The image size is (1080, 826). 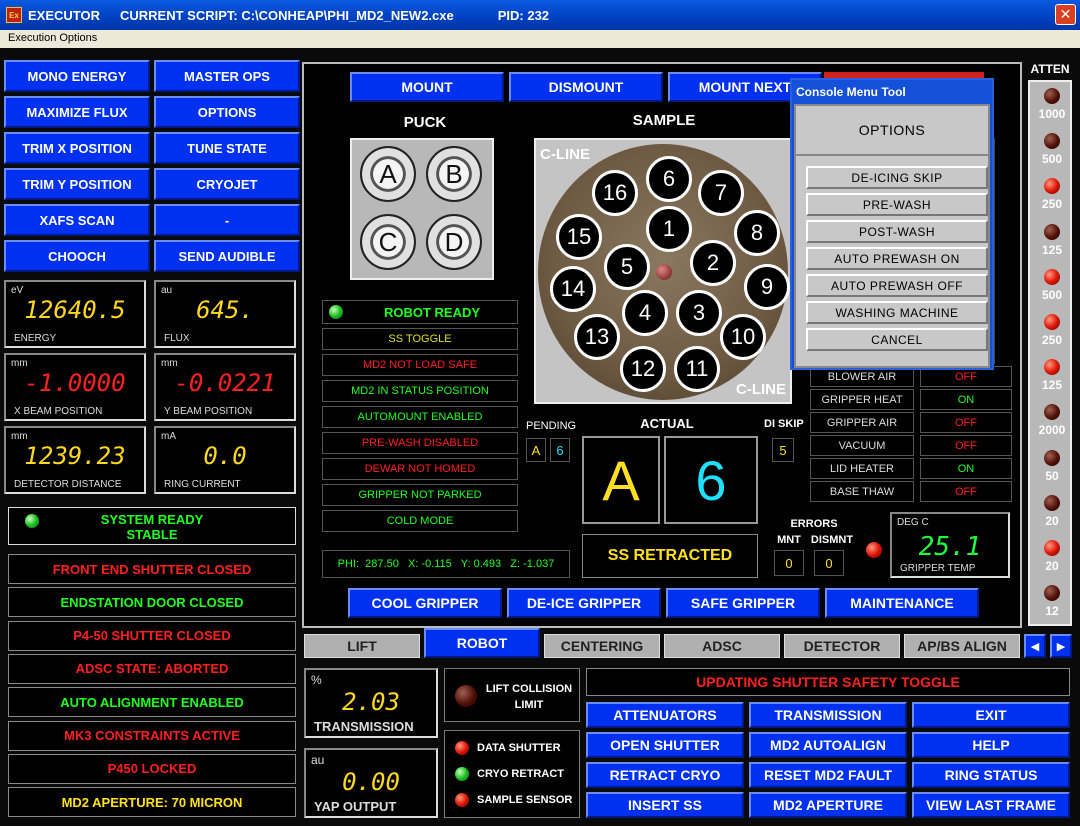 I want to click on gripper-temp-led, so click(x=874, y=550).